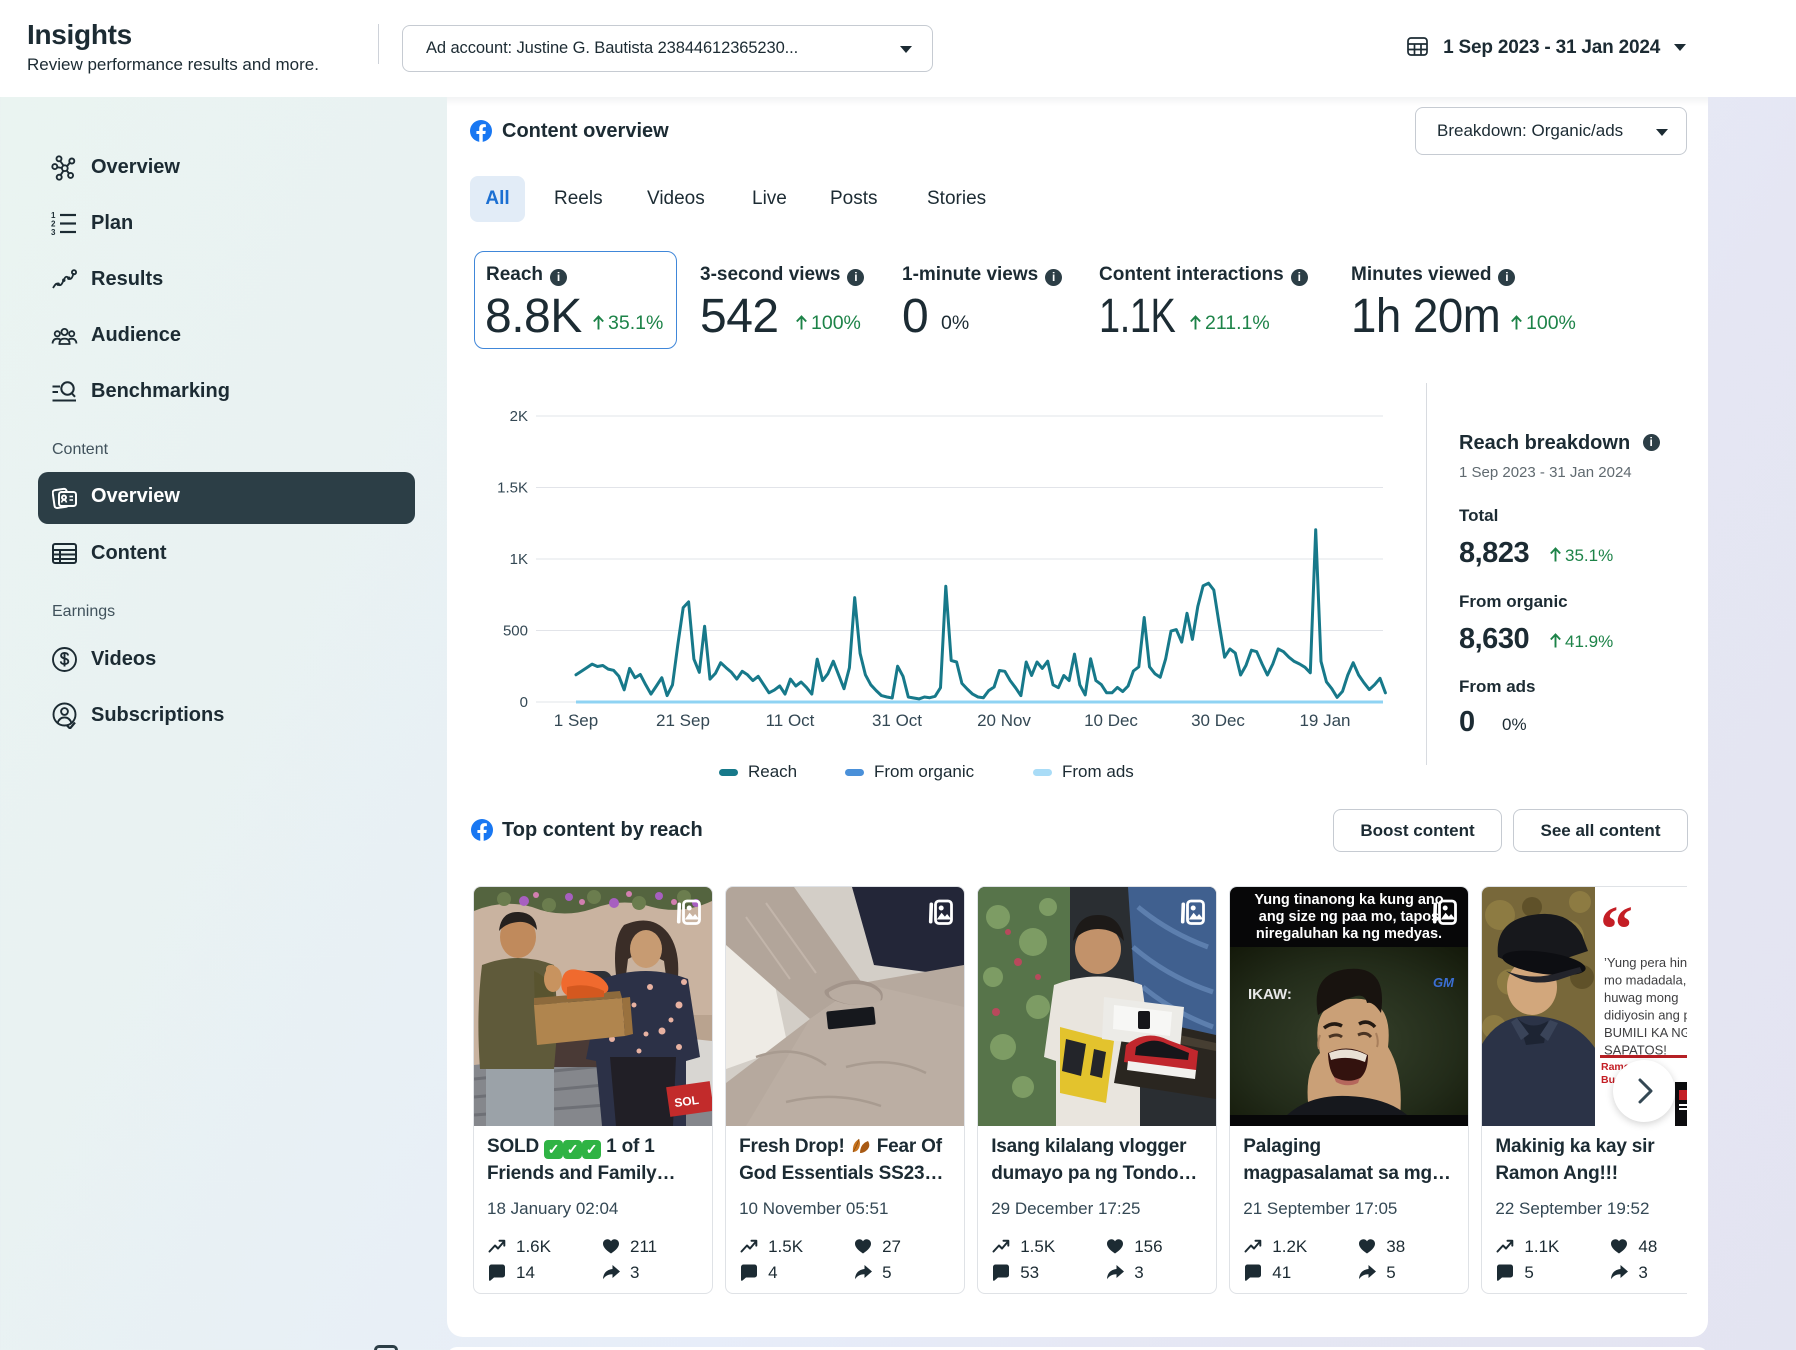 The width and height of the screenshot is (1796, 1350). Describe the element at coordinates (512, 488) in the screenshot. I see `svg-text: 1.5K` at that location.